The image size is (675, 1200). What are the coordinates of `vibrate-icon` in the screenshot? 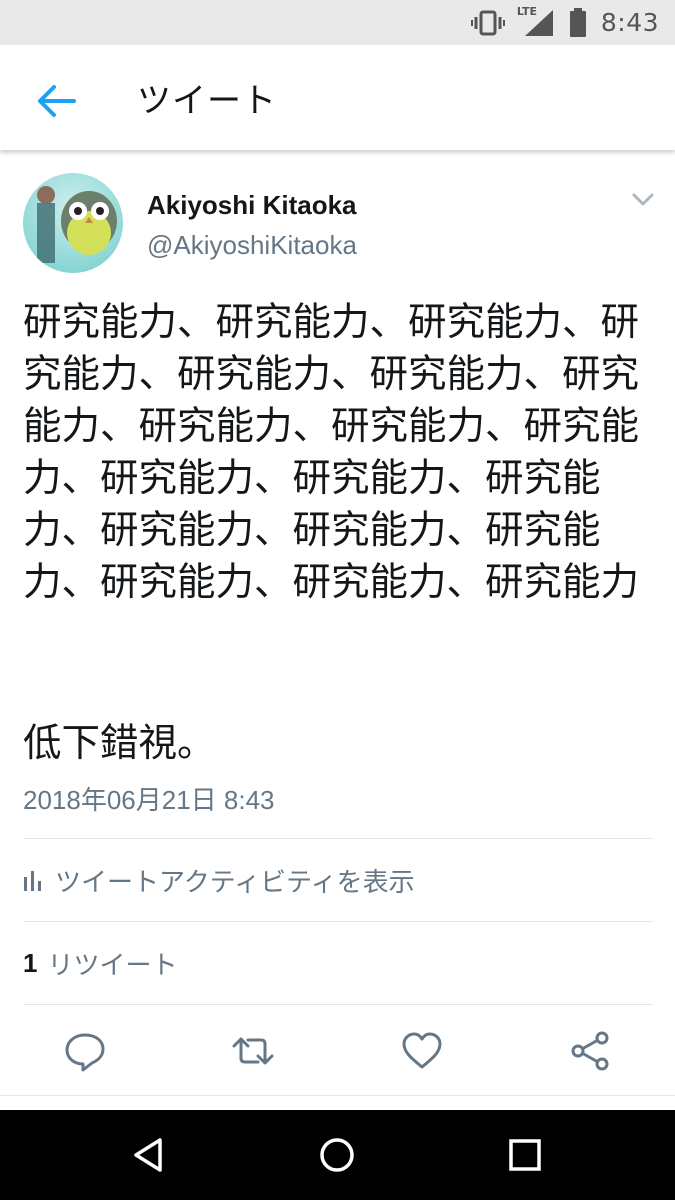 It's located at (487, 22).